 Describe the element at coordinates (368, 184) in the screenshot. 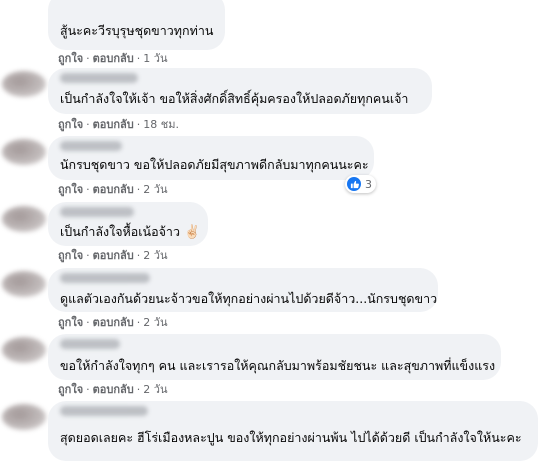

I see `reaction-count: 3` at that location.